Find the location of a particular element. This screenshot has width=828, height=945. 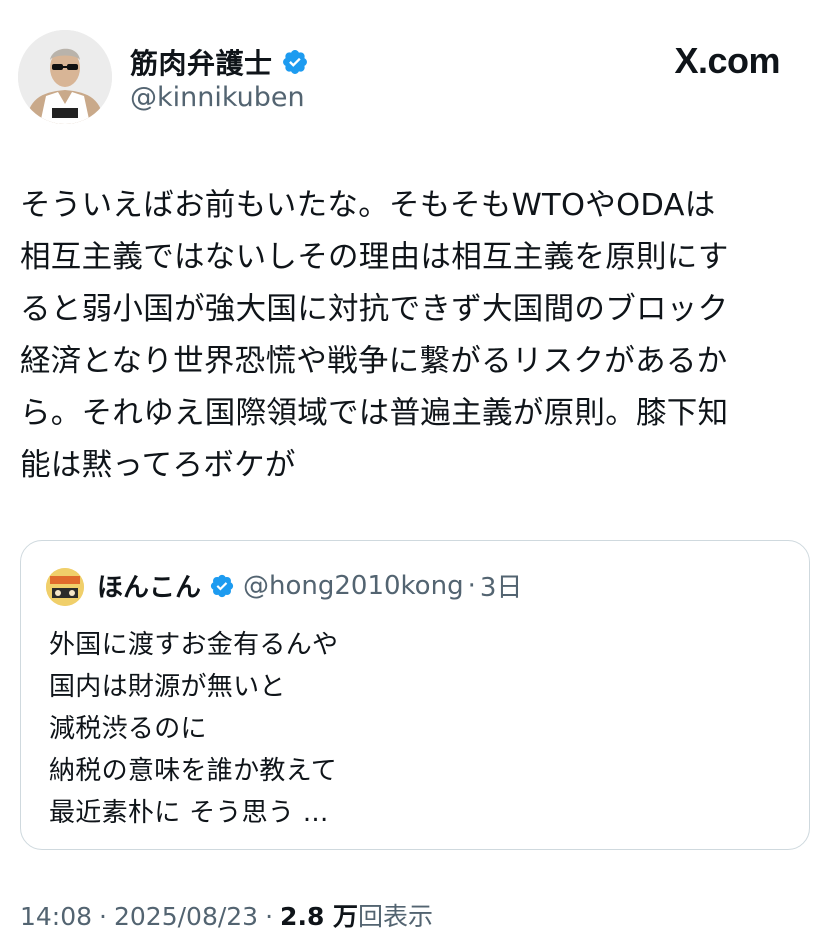

verified-badge-icon is located at coordinates (294, 62).